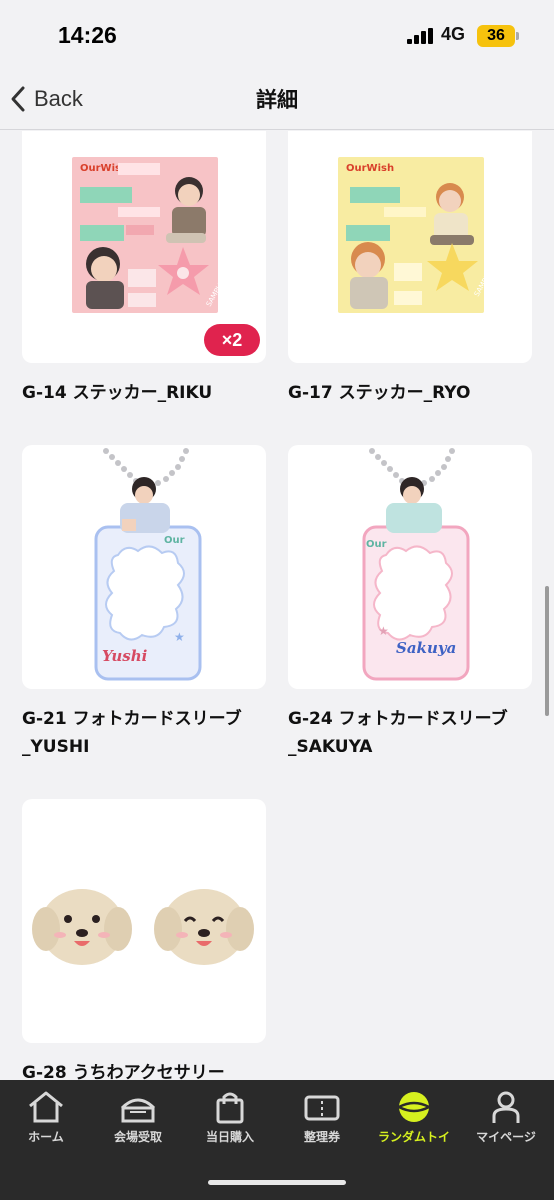 This screenshot has width=554, height=1200. What do you see at coordinates (453, 34) in the screenshot?
I see `network-type: 4G` at bounding box center [453, 34].